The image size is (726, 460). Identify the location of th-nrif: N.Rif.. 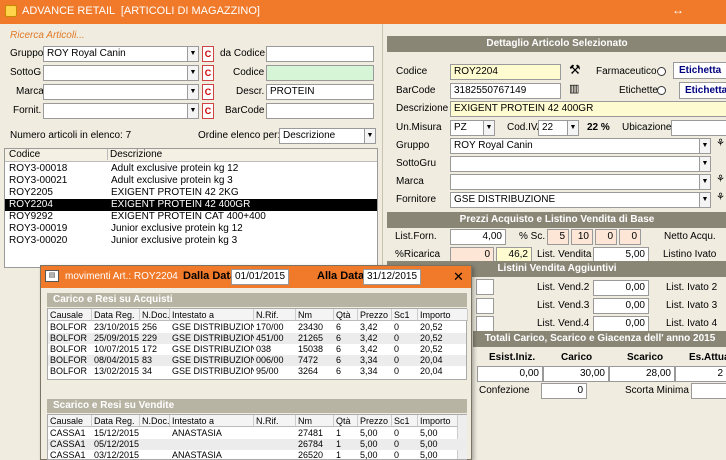
(275, 315).